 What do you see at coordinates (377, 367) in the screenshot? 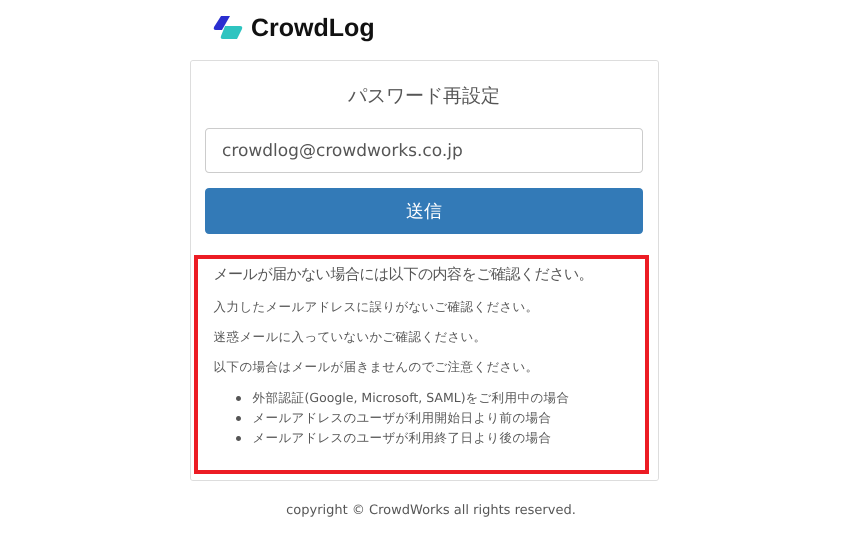
I see `notice-text: 以下の場合はメールが届きませんのでご注意ください。` at bounding box center [377, 367].